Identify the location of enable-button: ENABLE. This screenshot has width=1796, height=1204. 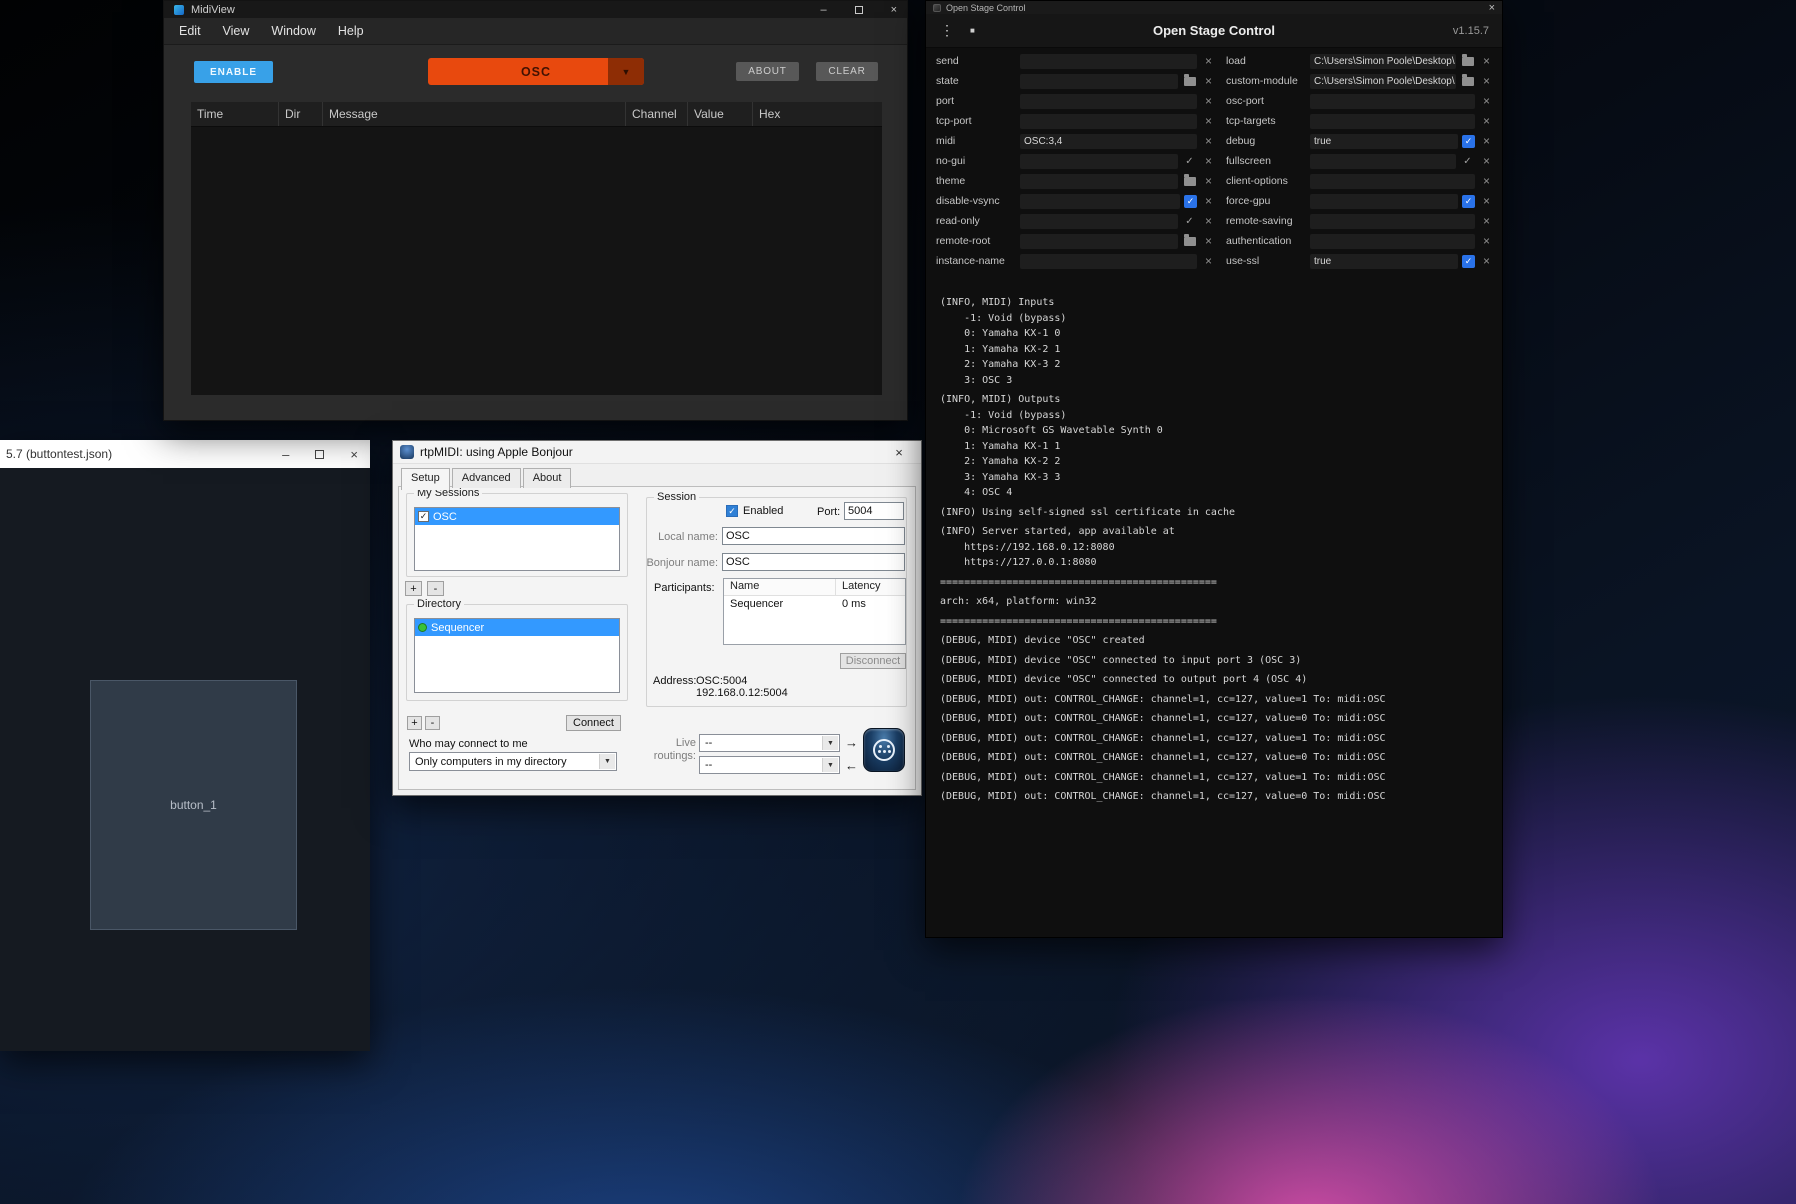
(233, 72).